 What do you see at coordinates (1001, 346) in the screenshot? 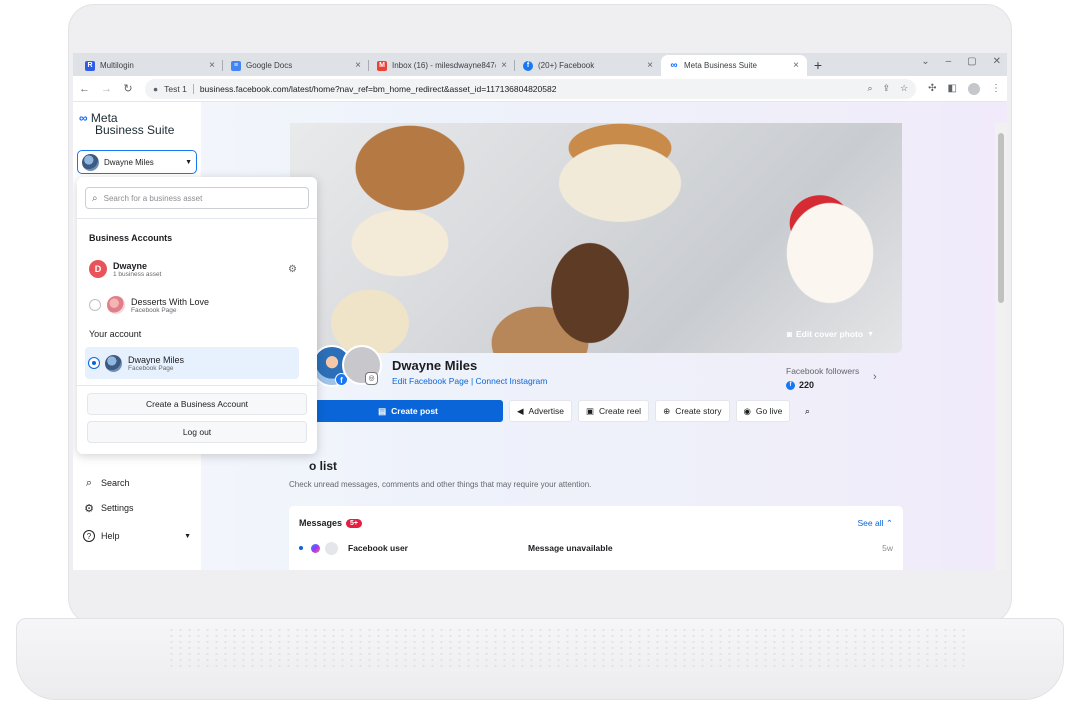
I see `scrollbar` at bounding box center [1001, 346].